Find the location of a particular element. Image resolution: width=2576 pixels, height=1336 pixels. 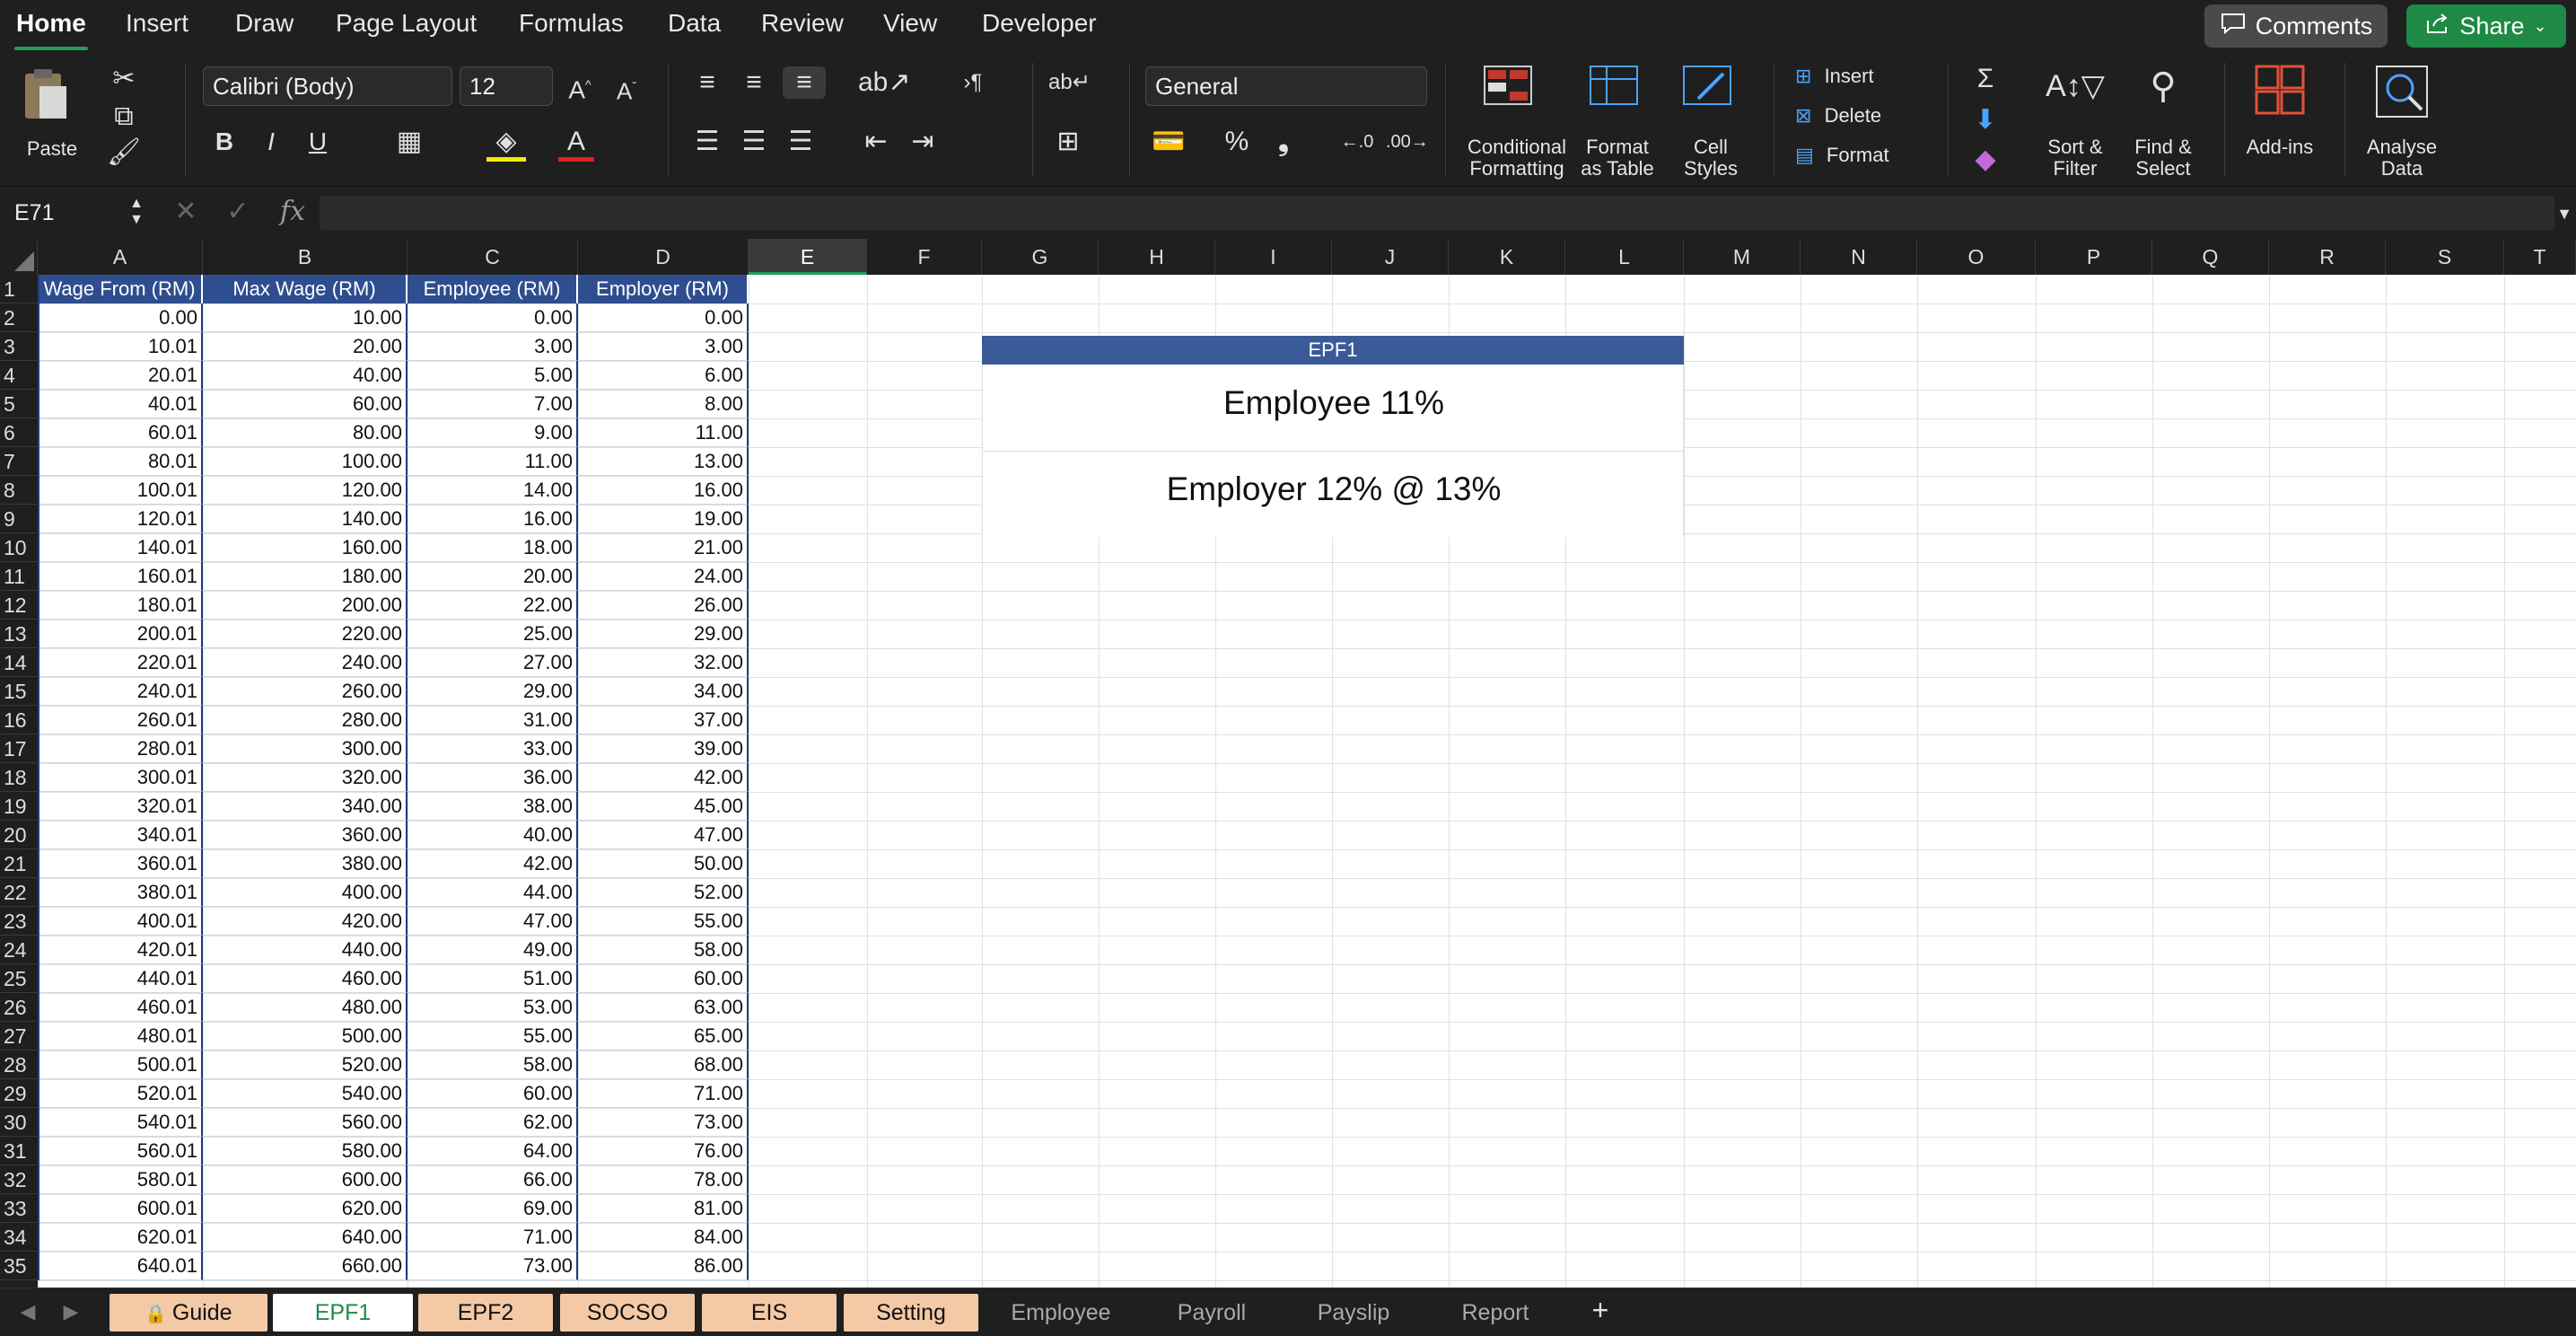

table-cell: 540.01 is located at coordinates (120, 1122).